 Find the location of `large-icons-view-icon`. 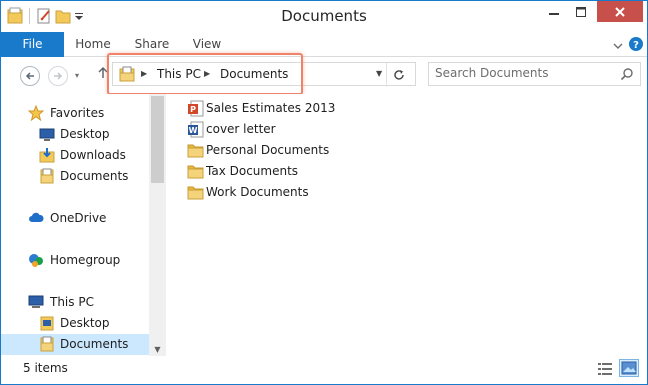

large-icons-view-icon is located at coordinates (629, 368).